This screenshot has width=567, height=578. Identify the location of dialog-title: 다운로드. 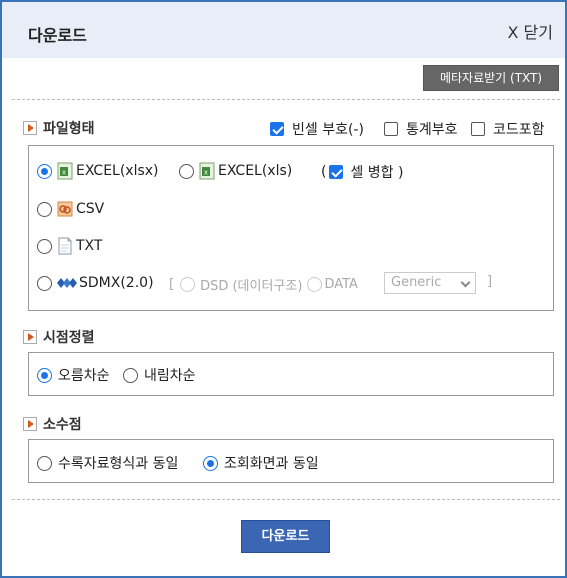
(57, 35).